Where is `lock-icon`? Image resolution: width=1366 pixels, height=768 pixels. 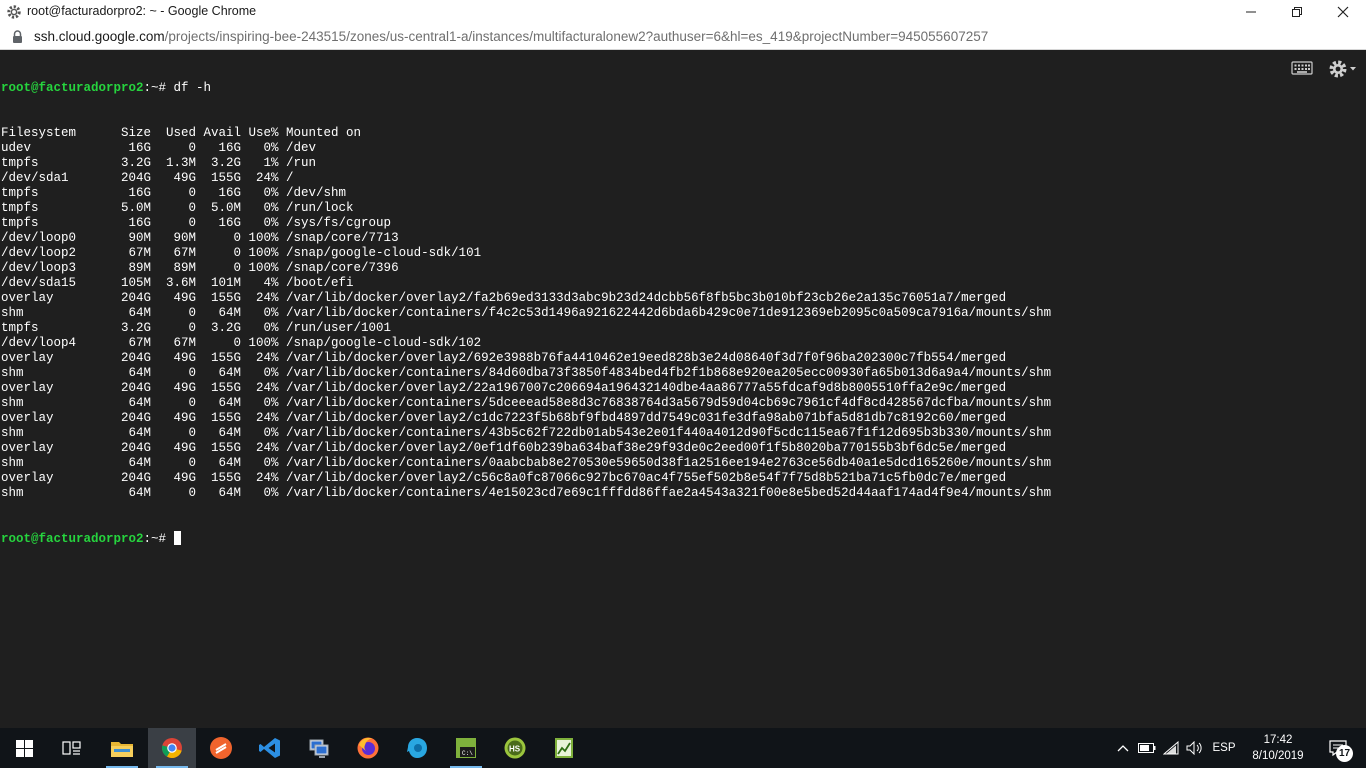 lock-icon is located at coordinates (17, 36).